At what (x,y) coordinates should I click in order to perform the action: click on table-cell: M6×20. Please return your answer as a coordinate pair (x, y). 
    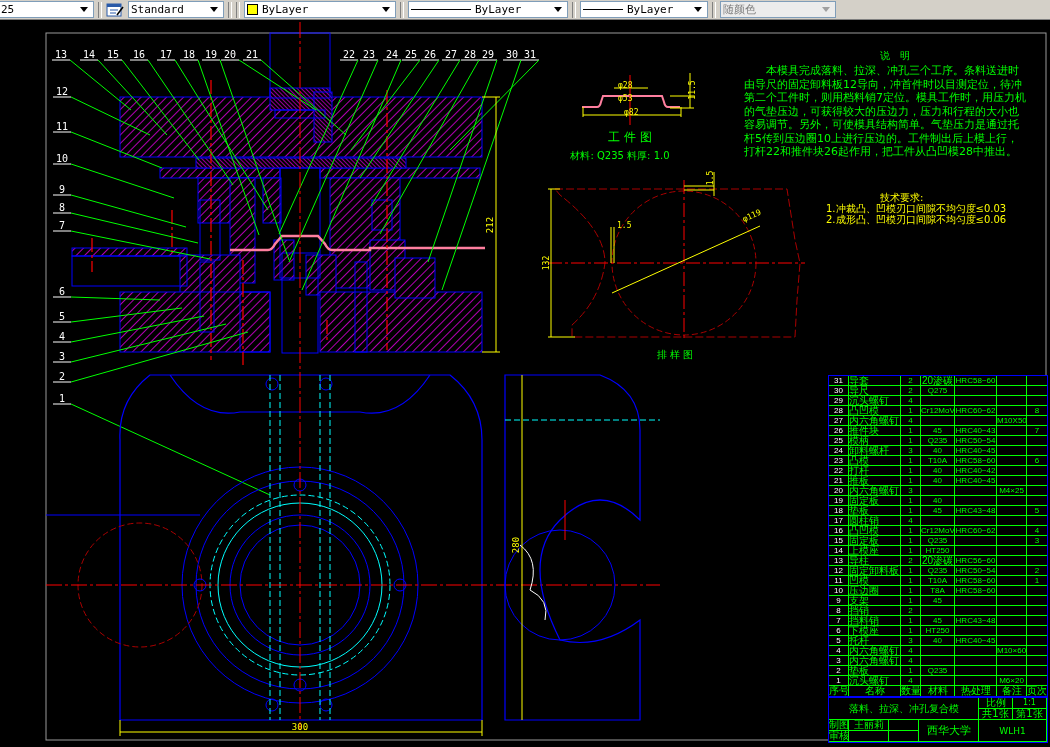
    Looking at the image, I should click on (1012, 680).